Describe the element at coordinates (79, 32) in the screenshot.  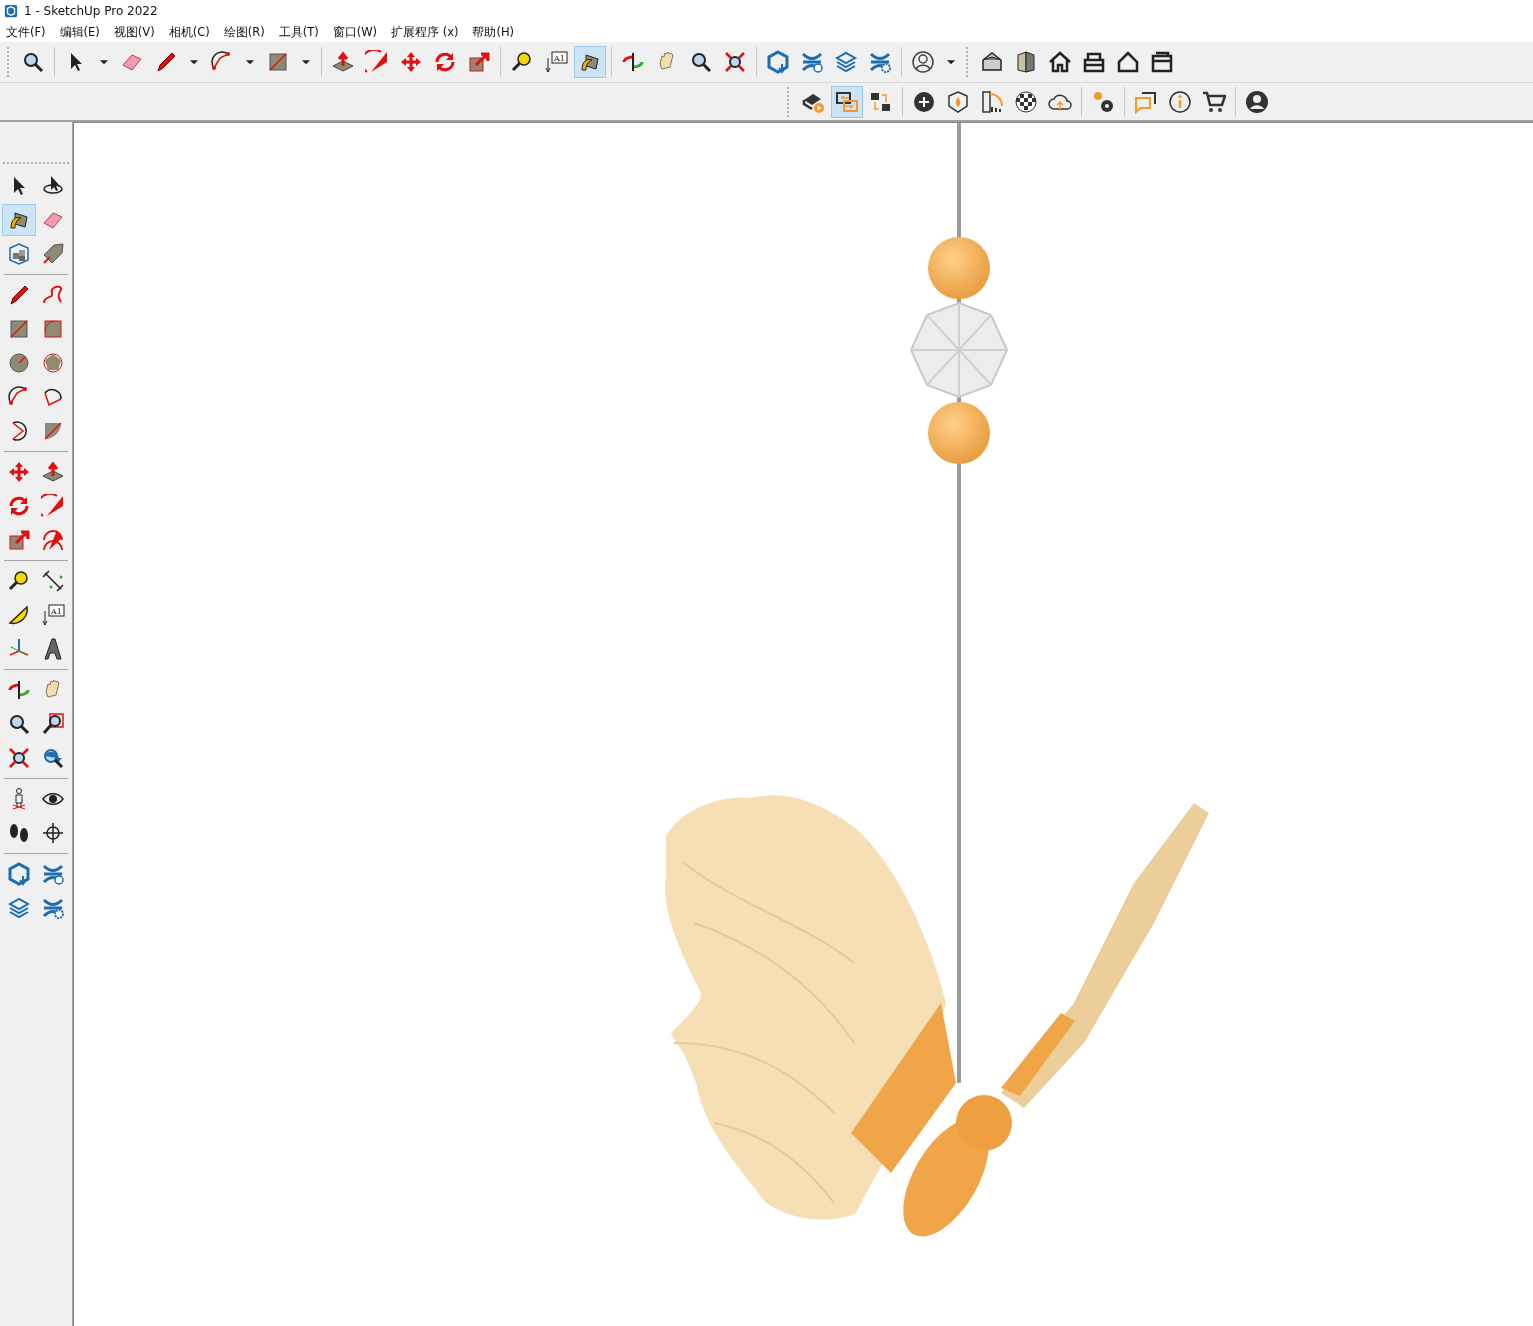
I see `menu-item: 编辑(E)` at that location.